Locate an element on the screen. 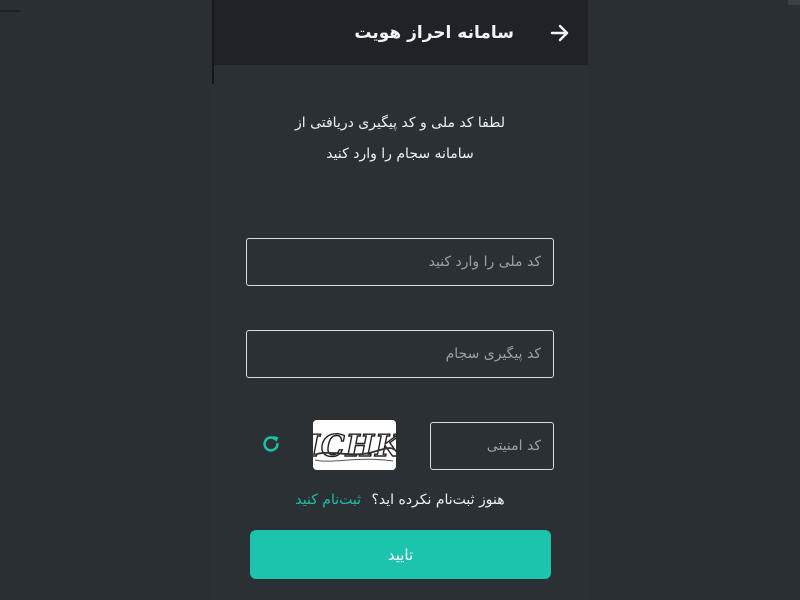 Image resolution: width=800 pixels, height=600 pixels. national-code-input is located at coordinates (400, 262).